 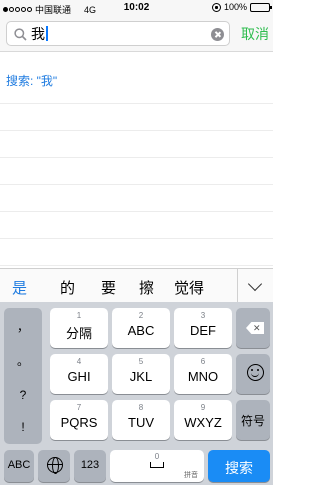 What do you see at coordinates (216, 7) in the screenshot?
I see `rotation-lock-icon` at bounding box center [216, 7].